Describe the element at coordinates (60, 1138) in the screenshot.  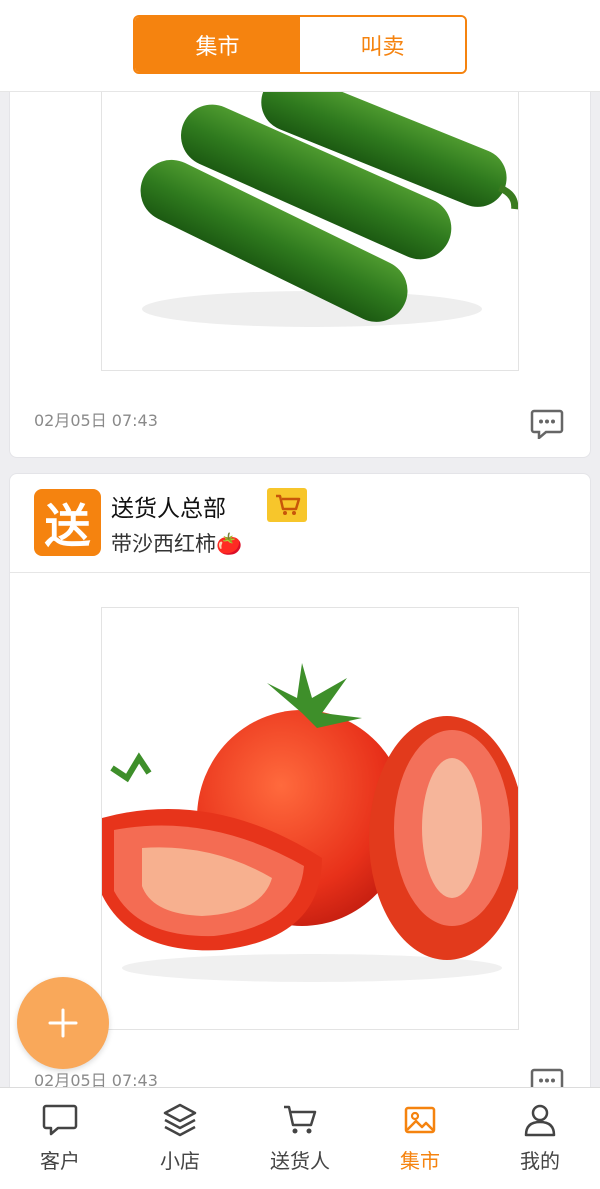
I see `tab-customers: 客户` at that location.